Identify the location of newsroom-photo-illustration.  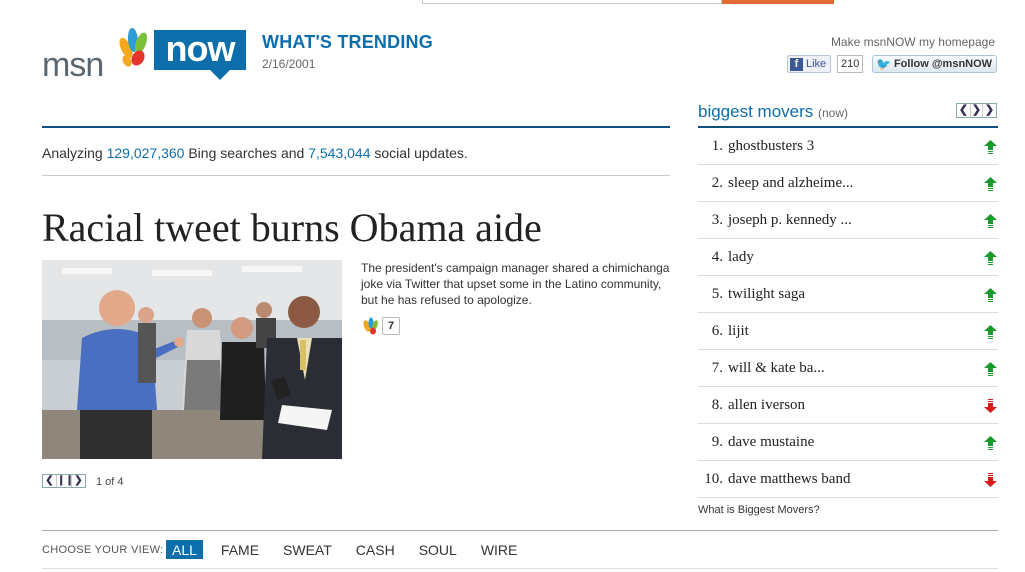
(192, 359).